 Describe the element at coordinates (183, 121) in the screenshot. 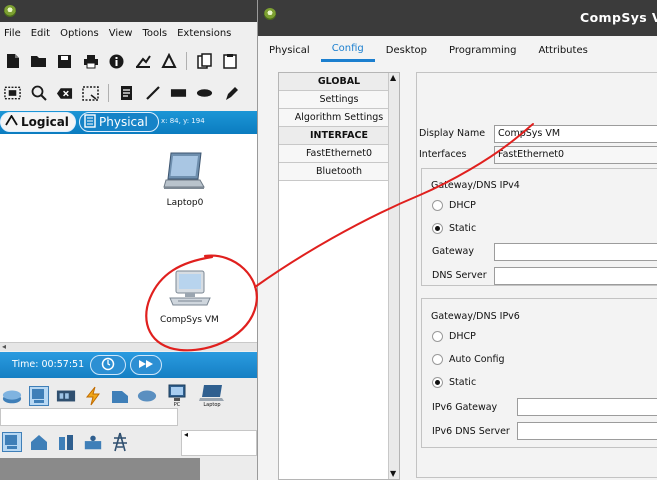

I see `cursor-coordinates: x: 84, y: 194` at that location.